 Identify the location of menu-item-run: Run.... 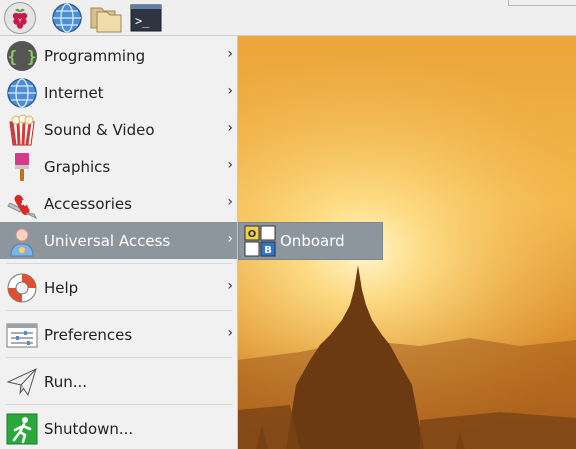
(118, 381).